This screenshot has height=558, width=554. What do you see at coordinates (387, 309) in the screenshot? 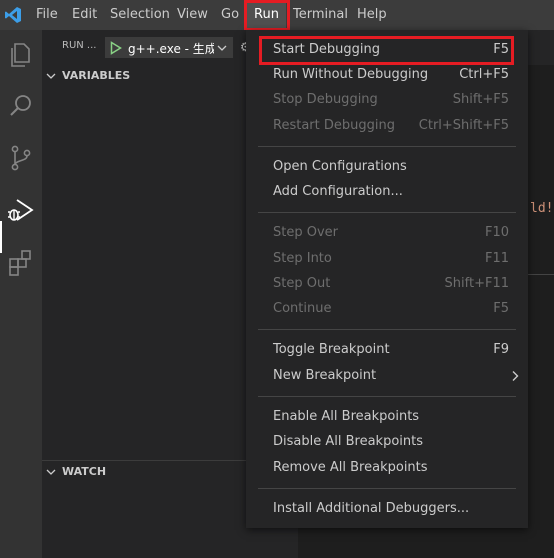
I see `menu-item-continue: Continue F5` at bounding box center [387, 309].